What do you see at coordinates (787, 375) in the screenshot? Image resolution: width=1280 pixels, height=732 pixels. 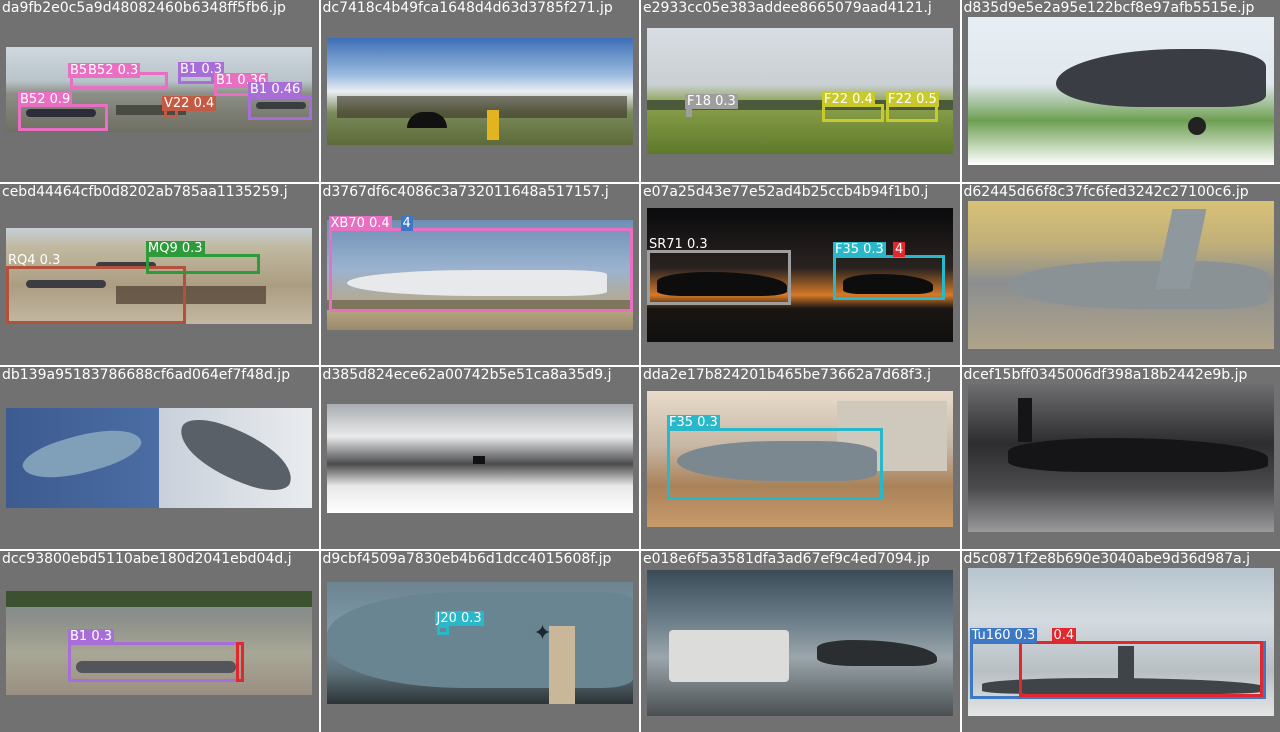 I see `image-filename: dda2e17b824201b465be73662a7d68f3.j` at bounding box center [787, 375].